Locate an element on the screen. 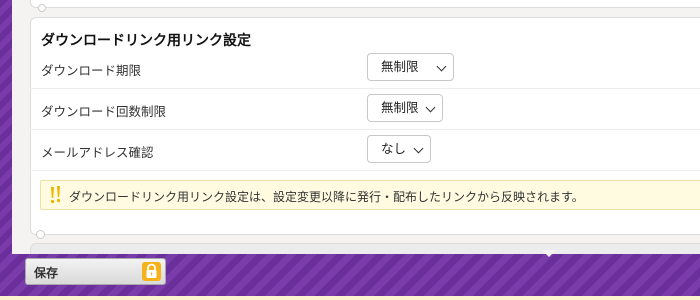 The width and height of the screenshot is (700, 300). setting-row-email-confirmation: メールアドレス確認 is located at coordinates (365, 150).